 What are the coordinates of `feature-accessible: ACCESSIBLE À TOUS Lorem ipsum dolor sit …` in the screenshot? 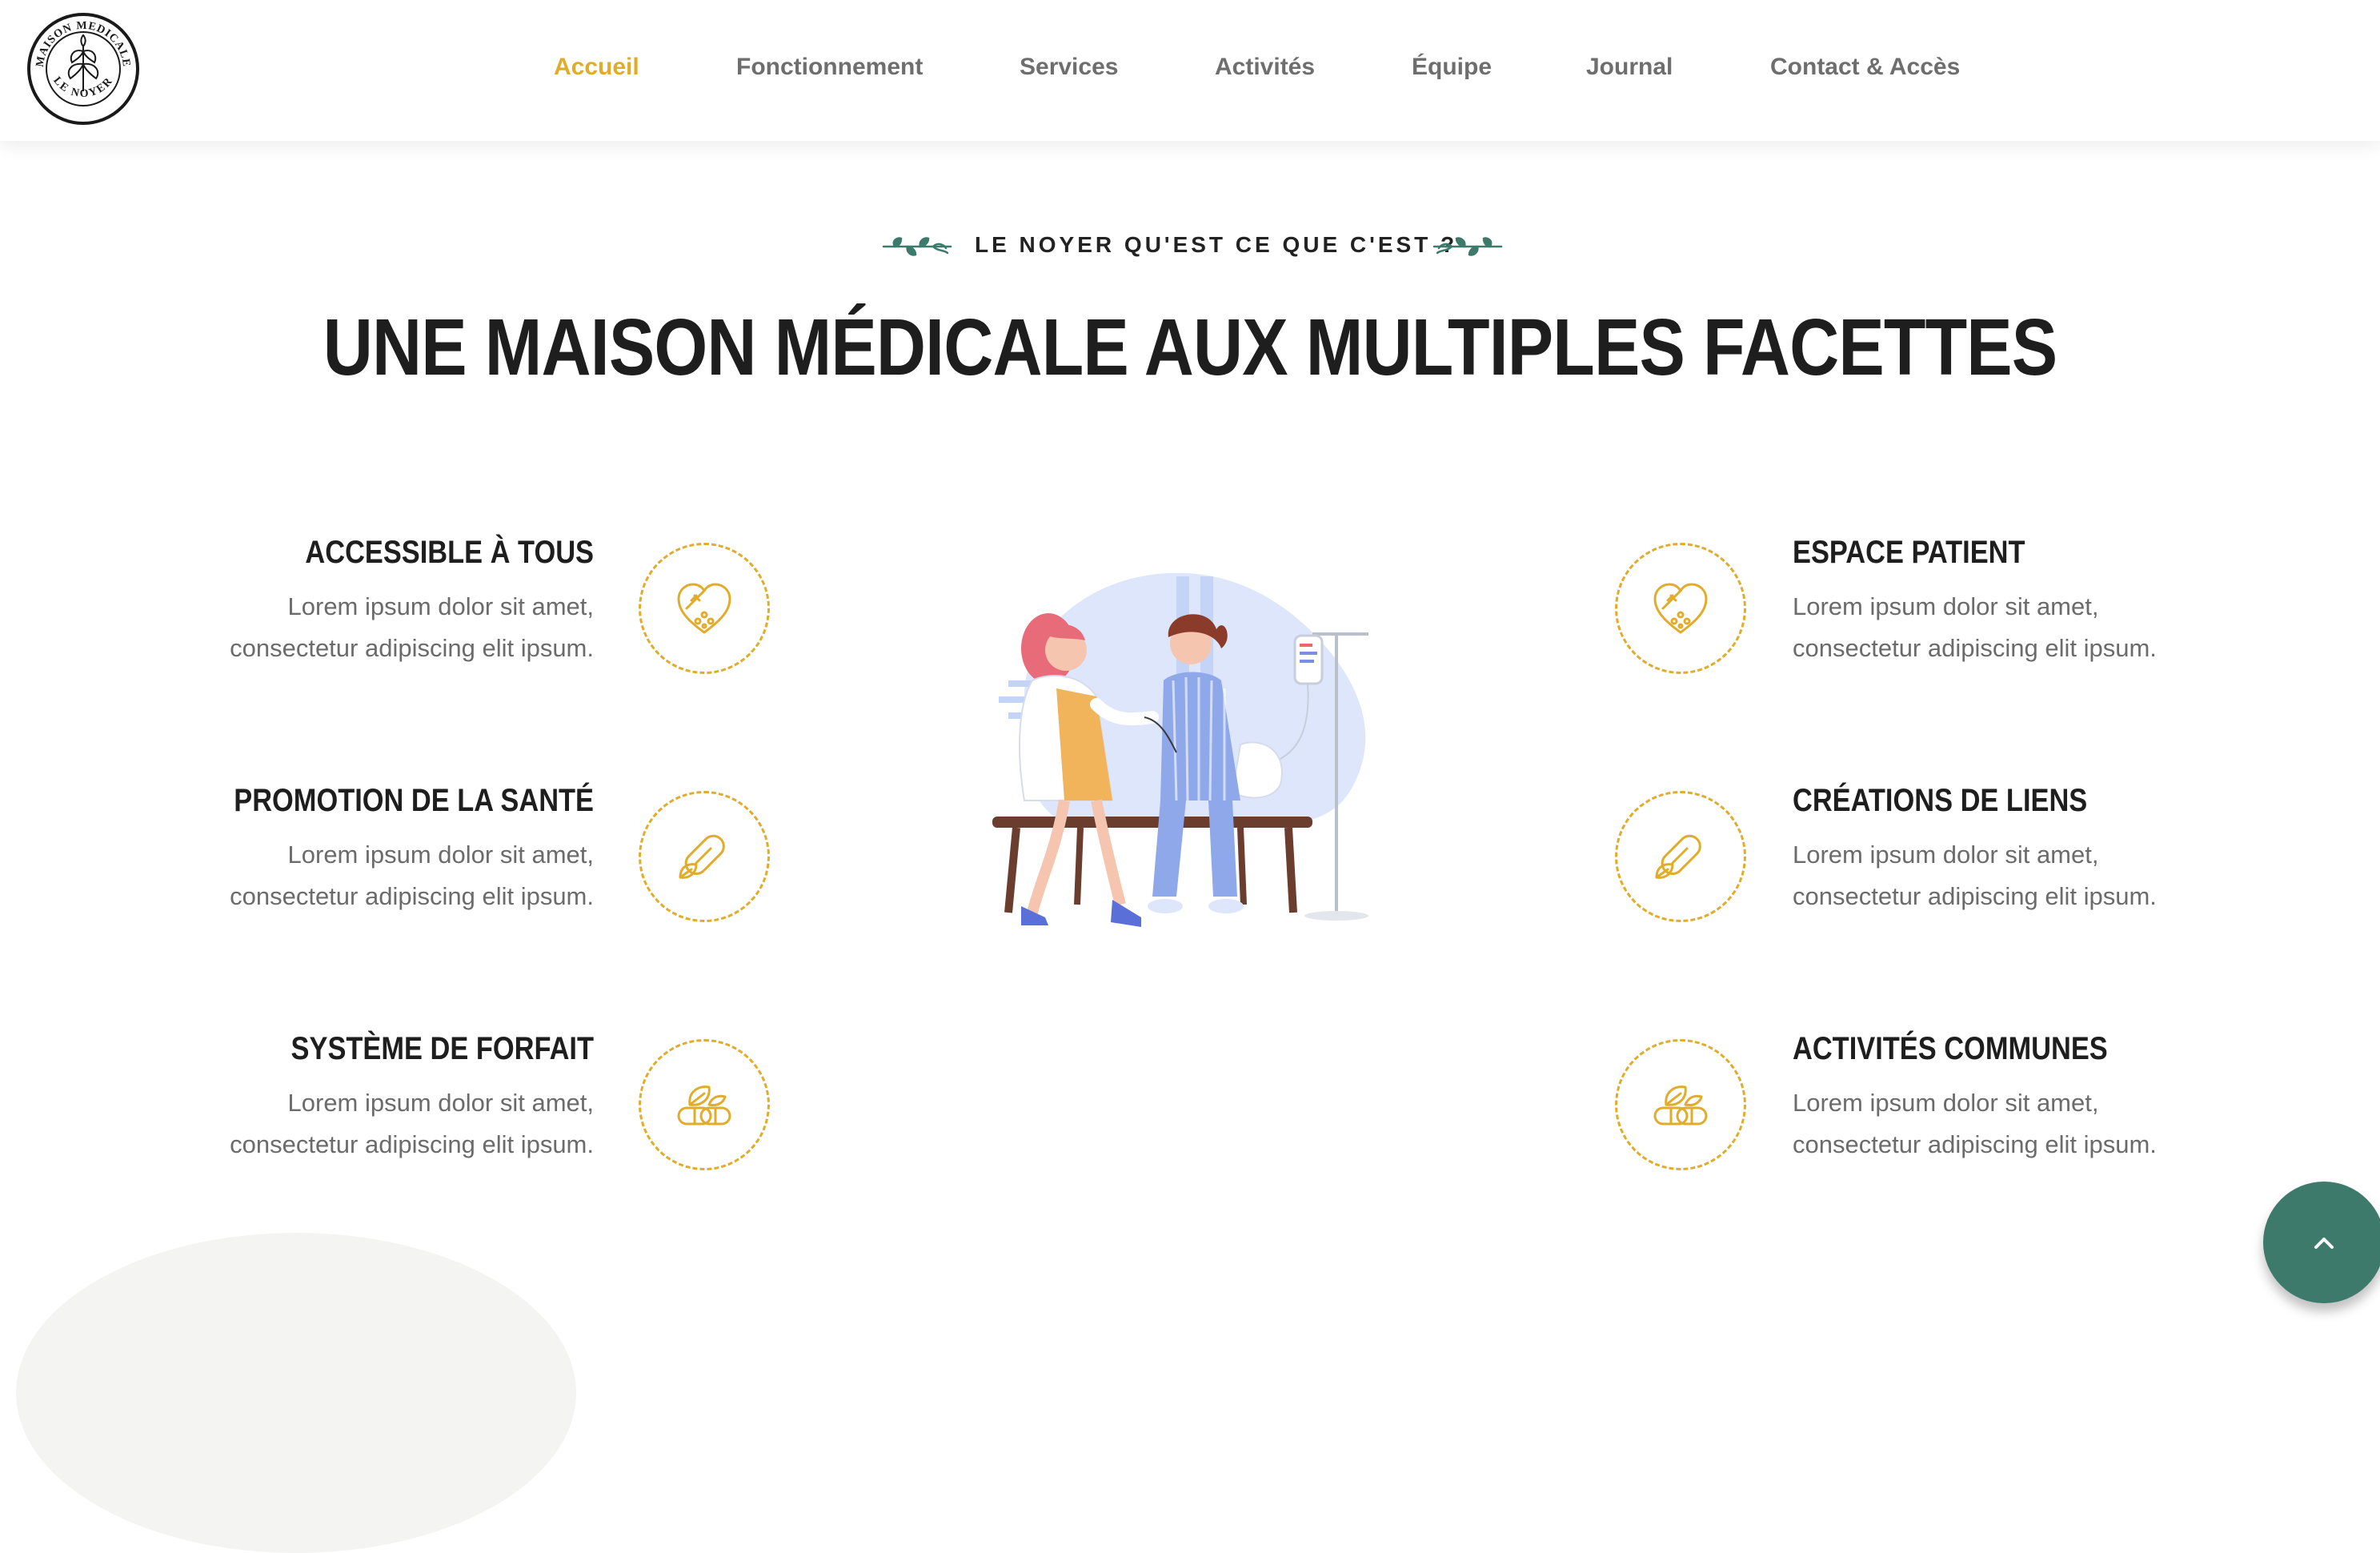 It's located at (370, 600).